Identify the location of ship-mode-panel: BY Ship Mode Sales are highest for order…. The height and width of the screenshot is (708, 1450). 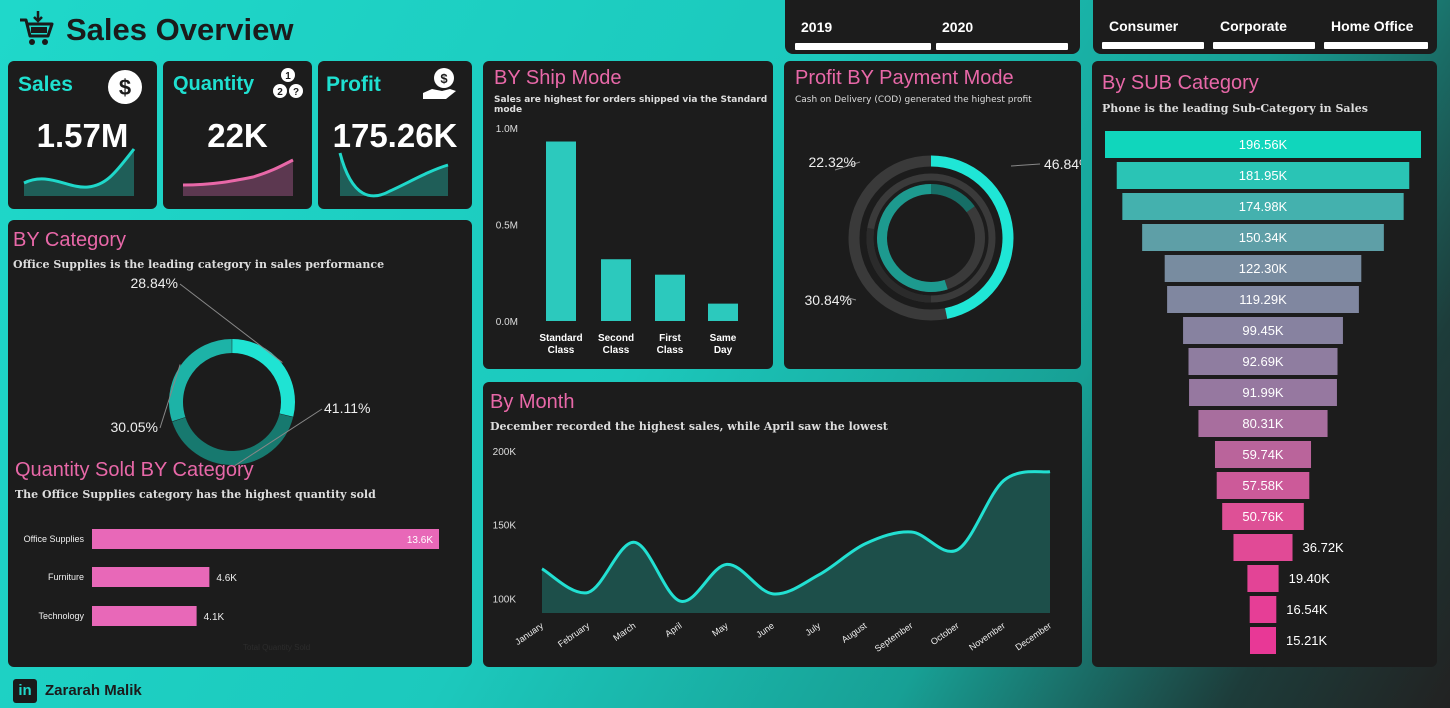
(628, 215).